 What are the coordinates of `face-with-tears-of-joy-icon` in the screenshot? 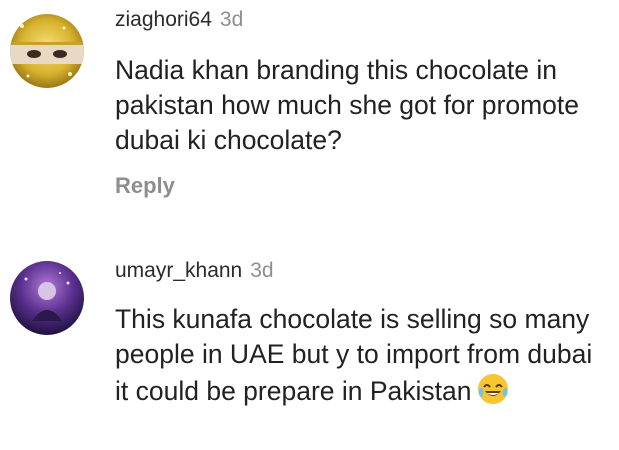 It's located at (493, 389).